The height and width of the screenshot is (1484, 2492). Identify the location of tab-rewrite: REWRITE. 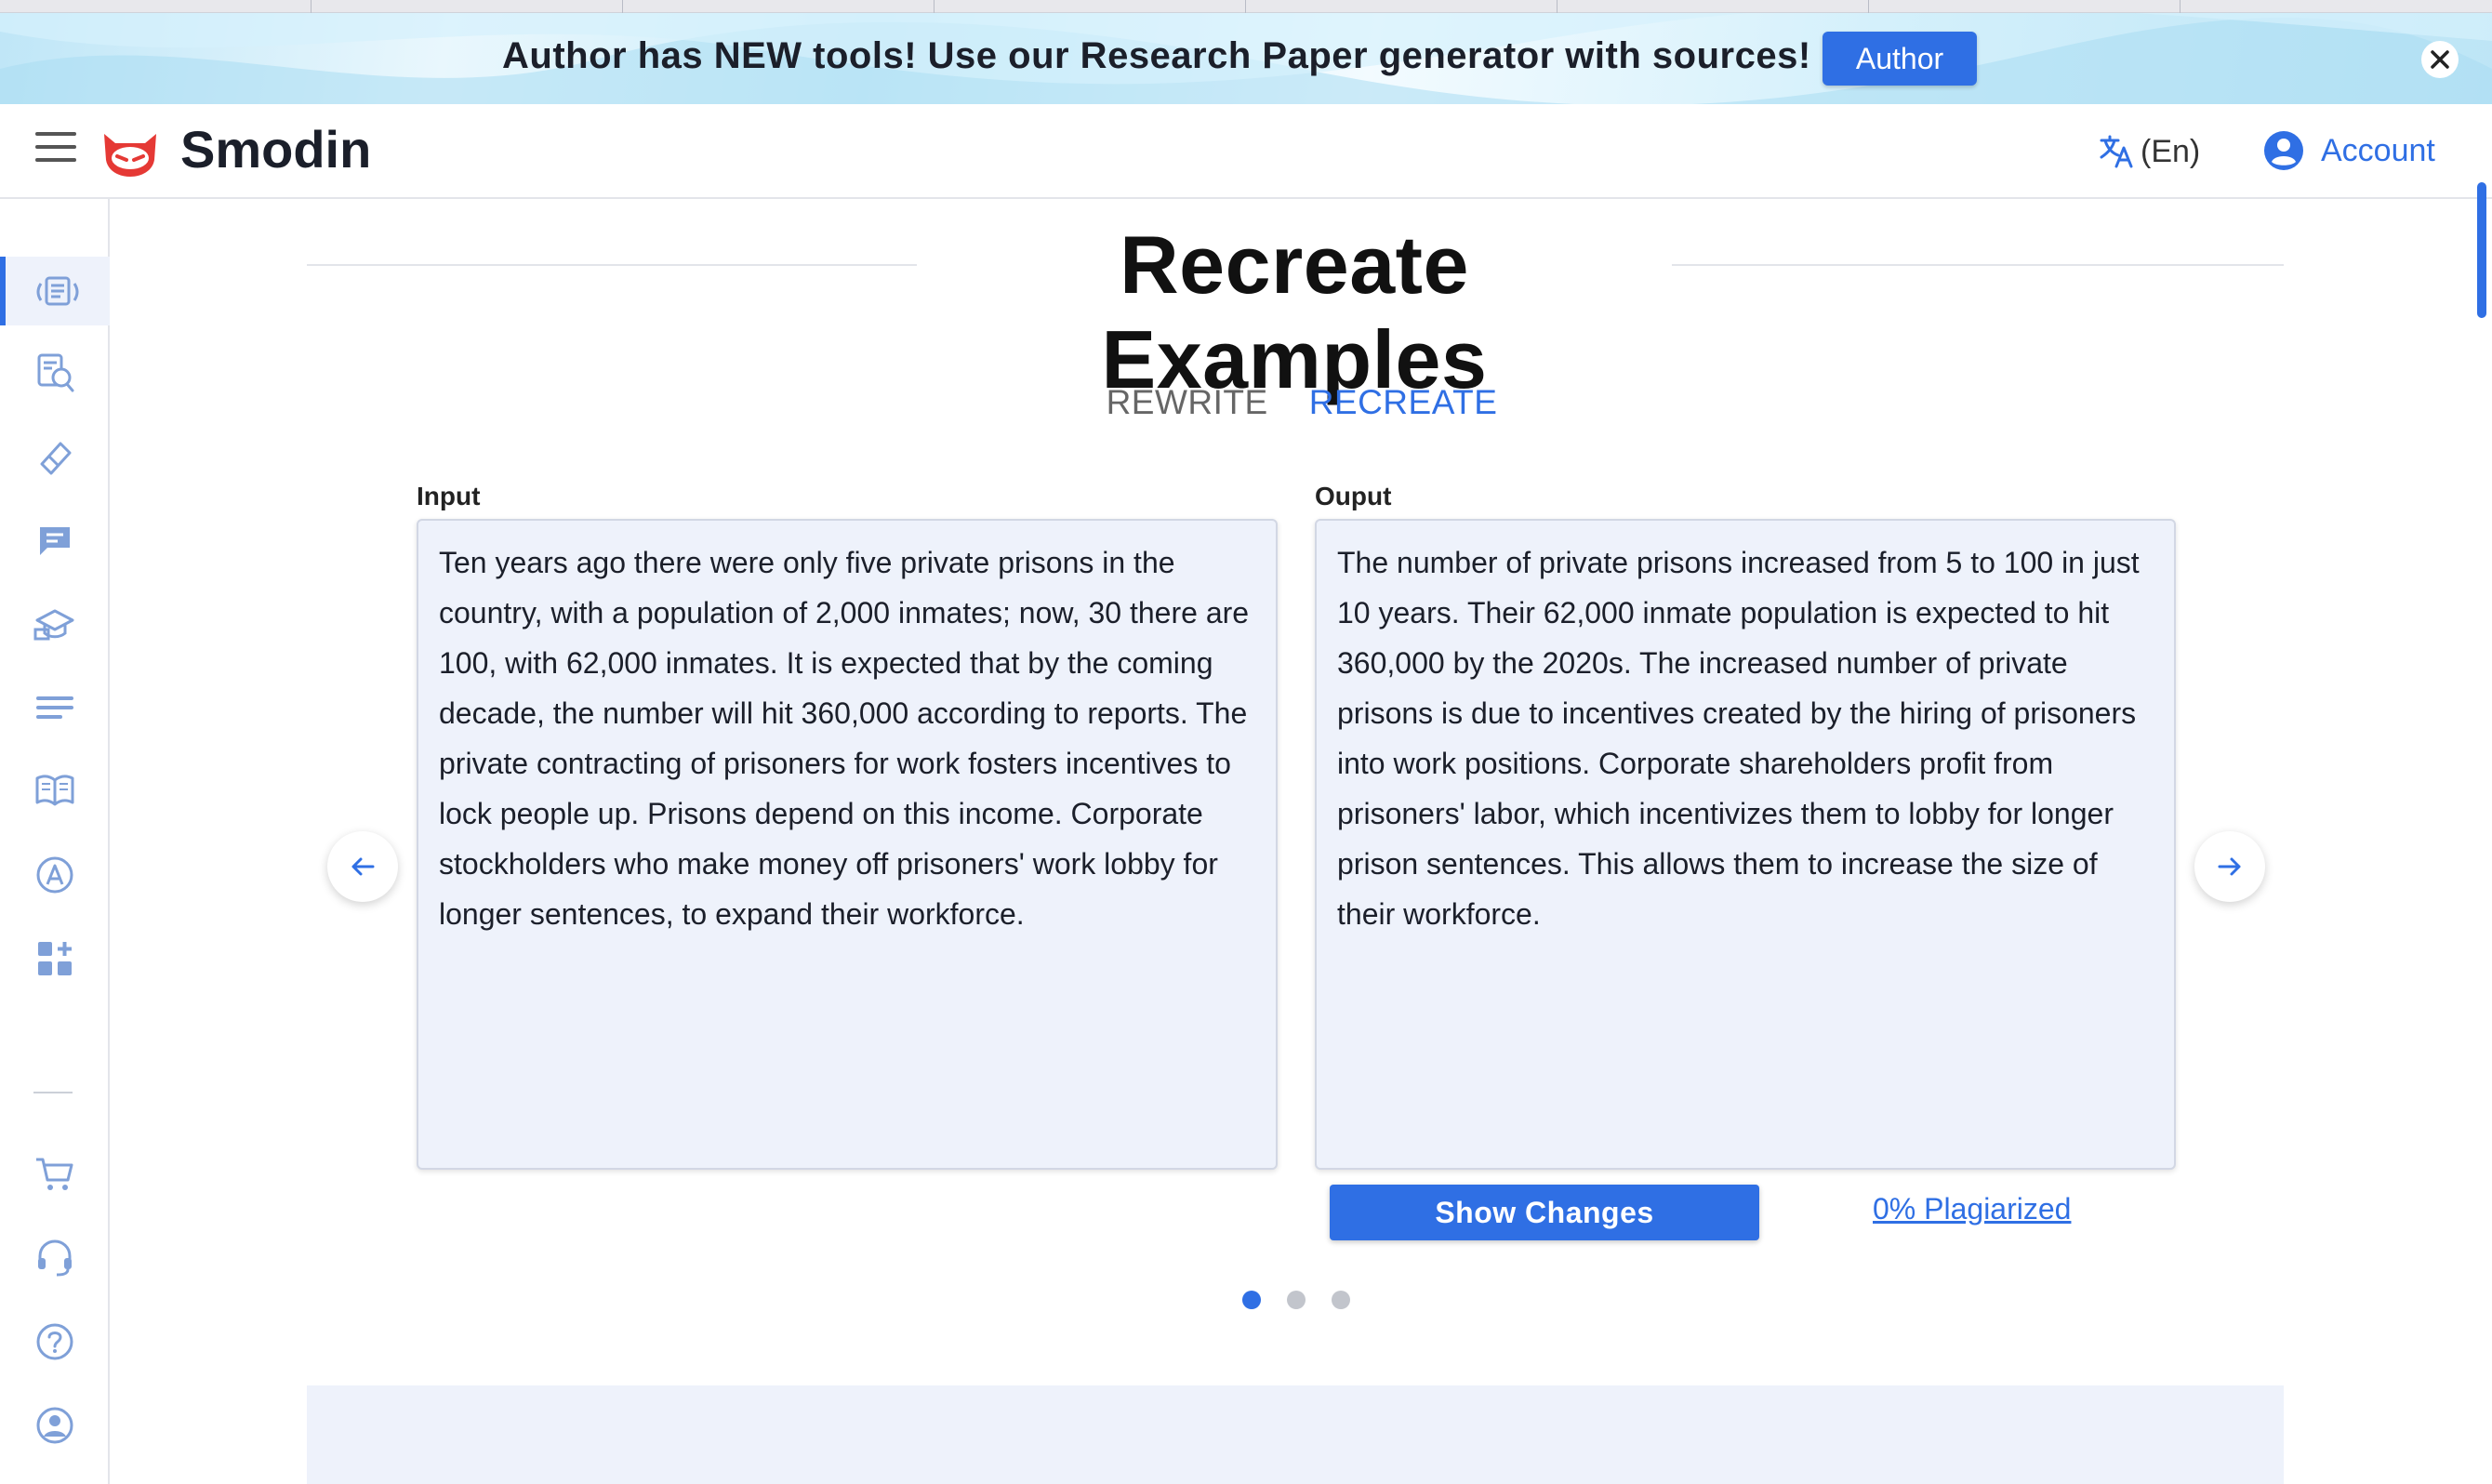
(1187, 402).